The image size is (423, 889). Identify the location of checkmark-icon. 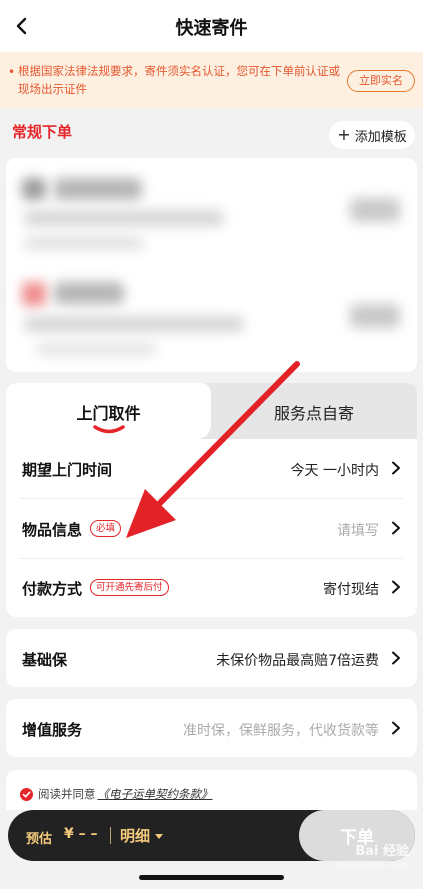
(26, 794).